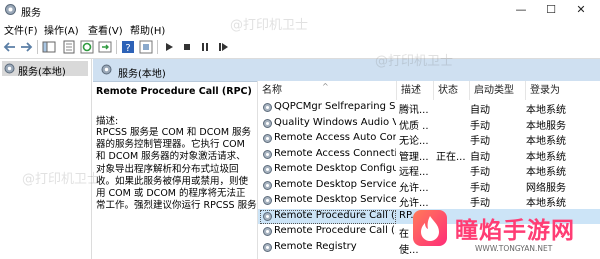  What do you see at coordinates (147, 29) in the screenshot?
I see `menu-help: 帮助(H)` at bounding box center [147, 29].